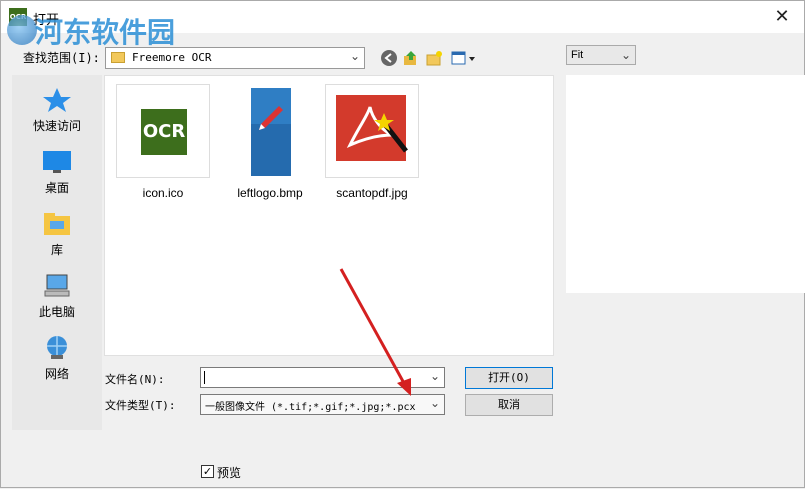 This screenshot has height=489, width=805. What do you see at coordinates (204, 377) in the screenshot?
I see `text-cursor` at bounding box center [204, 377].